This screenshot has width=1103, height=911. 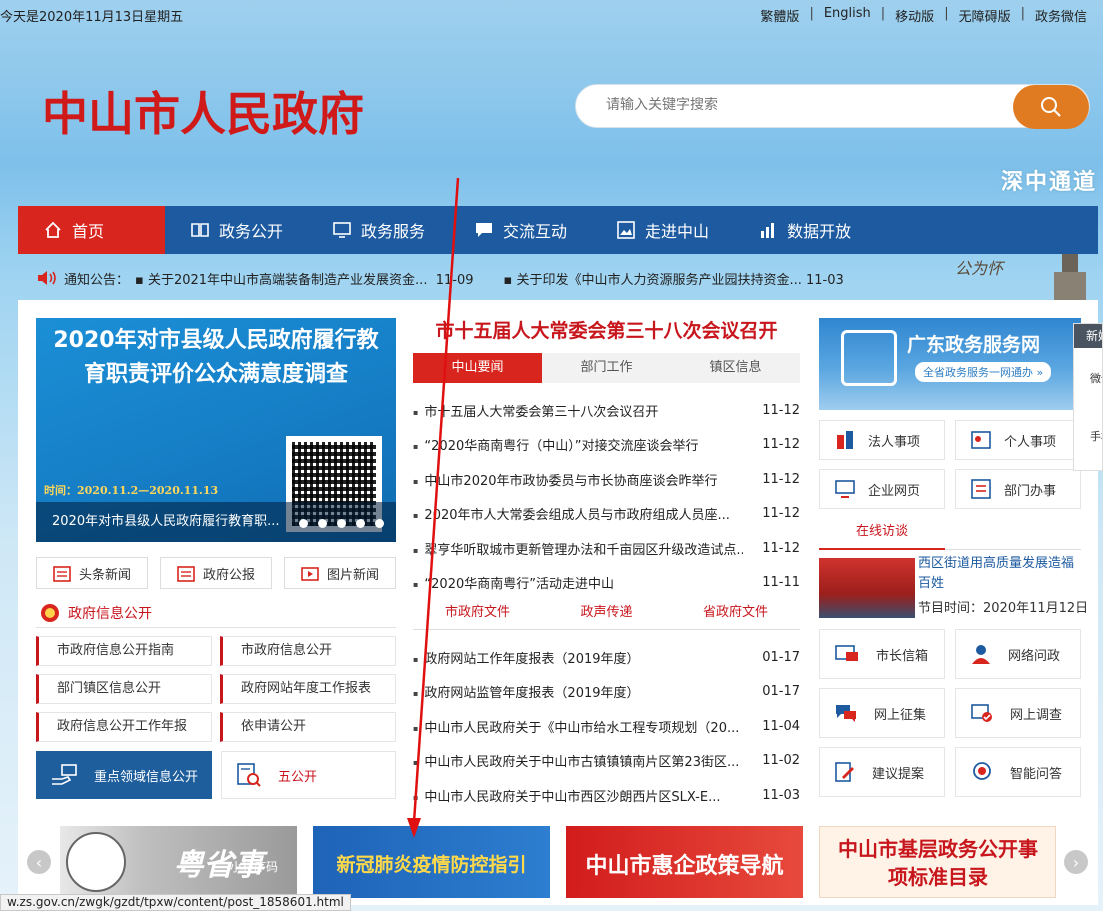 I want to click on tab-department-work: 部门工作, so click(x=606, y=368).